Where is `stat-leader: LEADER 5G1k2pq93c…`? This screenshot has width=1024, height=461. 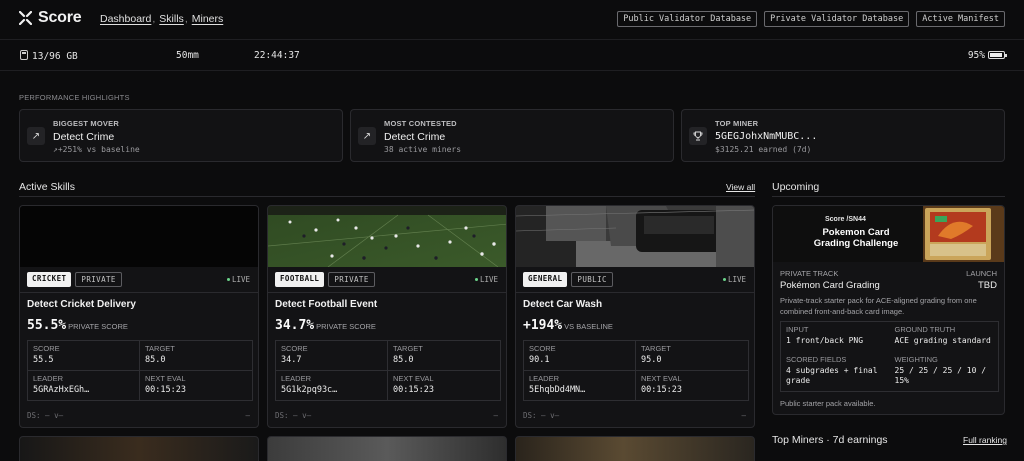
stat-leader: LEADER 5G1k2pq93c… is located at coordinates (332, 385).